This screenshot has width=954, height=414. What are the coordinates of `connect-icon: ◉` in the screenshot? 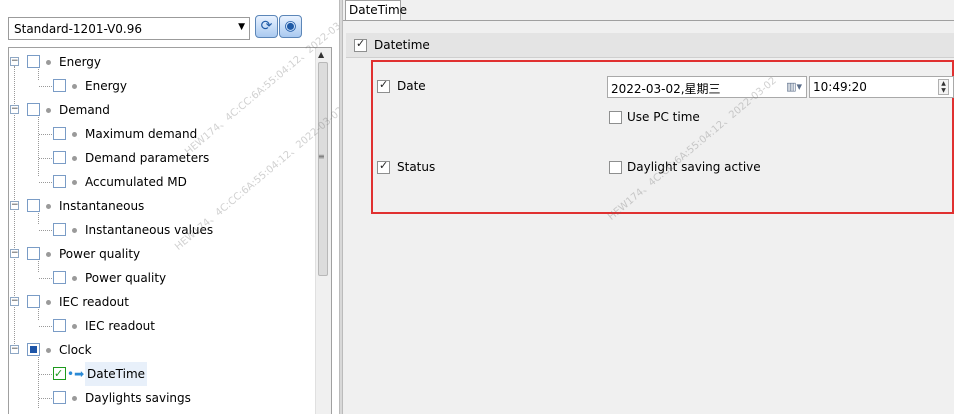 It's located at (290, 26).